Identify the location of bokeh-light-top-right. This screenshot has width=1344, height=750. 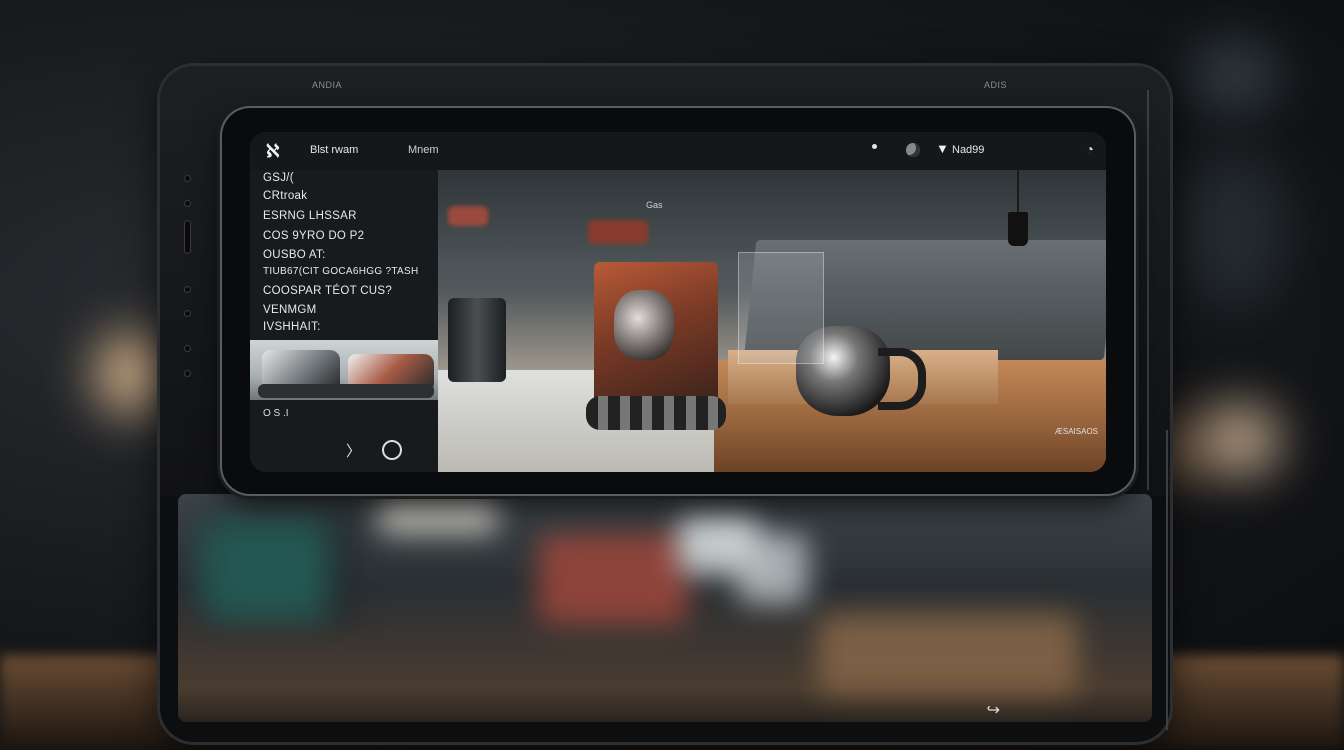
(1235, 75).